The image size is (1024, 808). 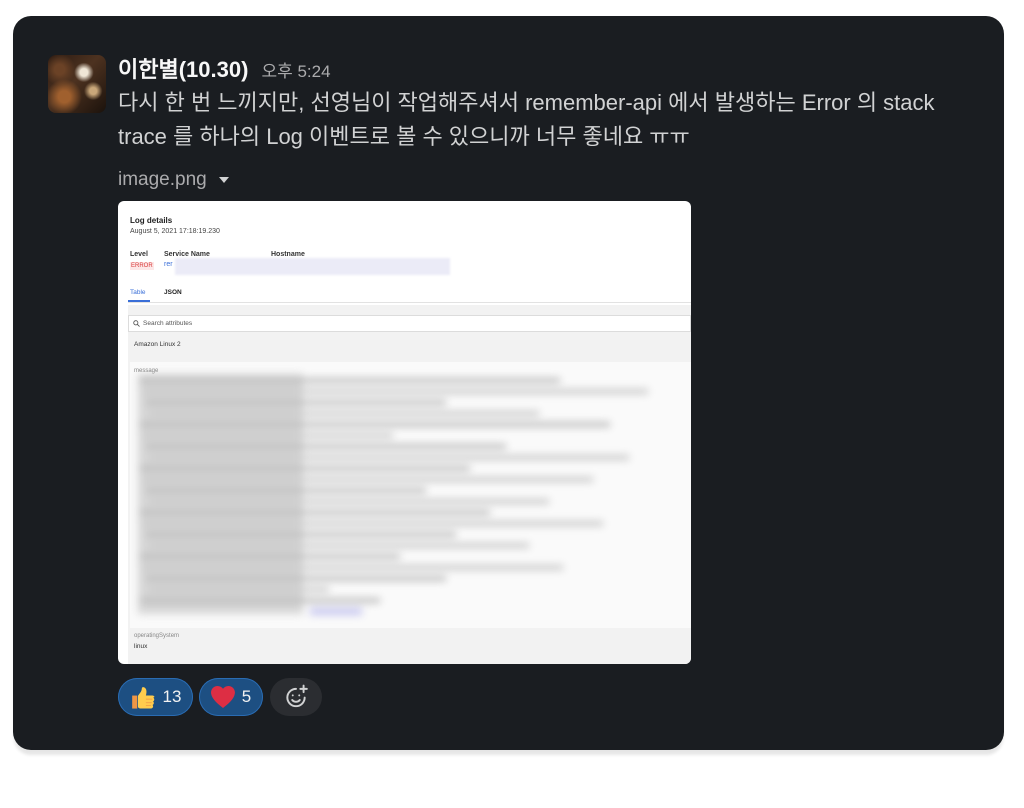 I want to click on attachment-filename: image.png, so click(x=162, y=179).